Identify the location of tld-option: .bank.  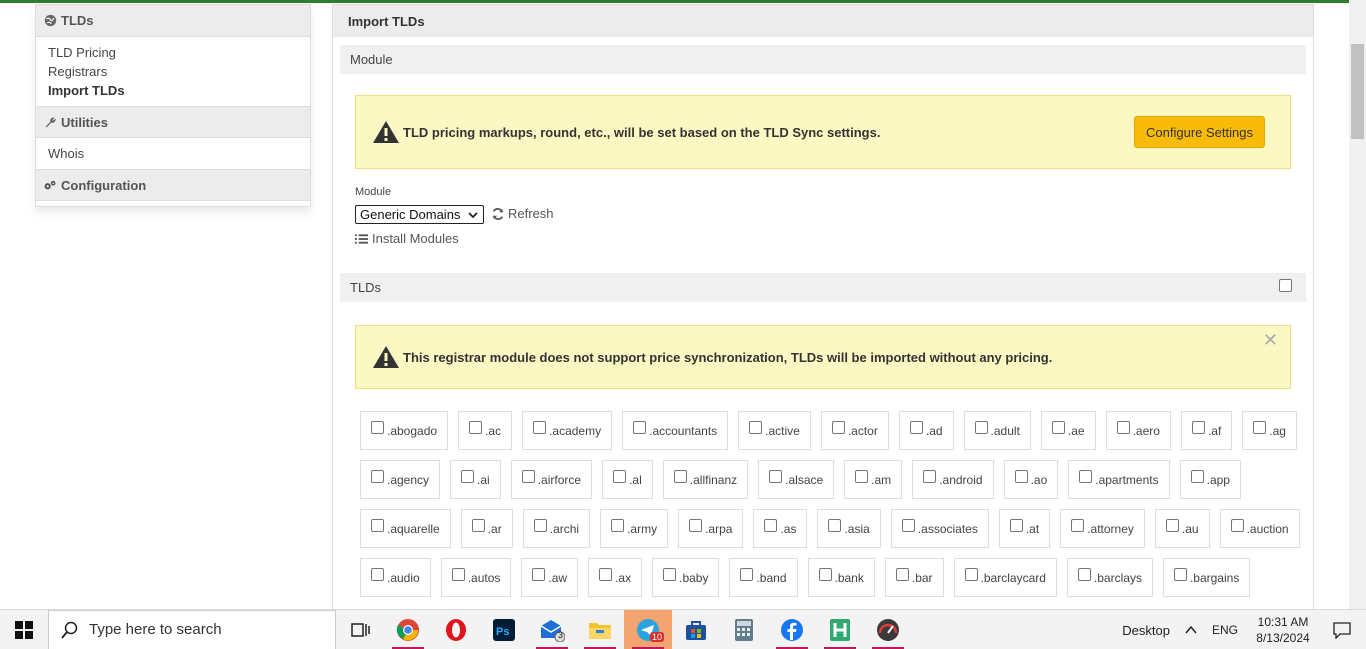
(841, 577).